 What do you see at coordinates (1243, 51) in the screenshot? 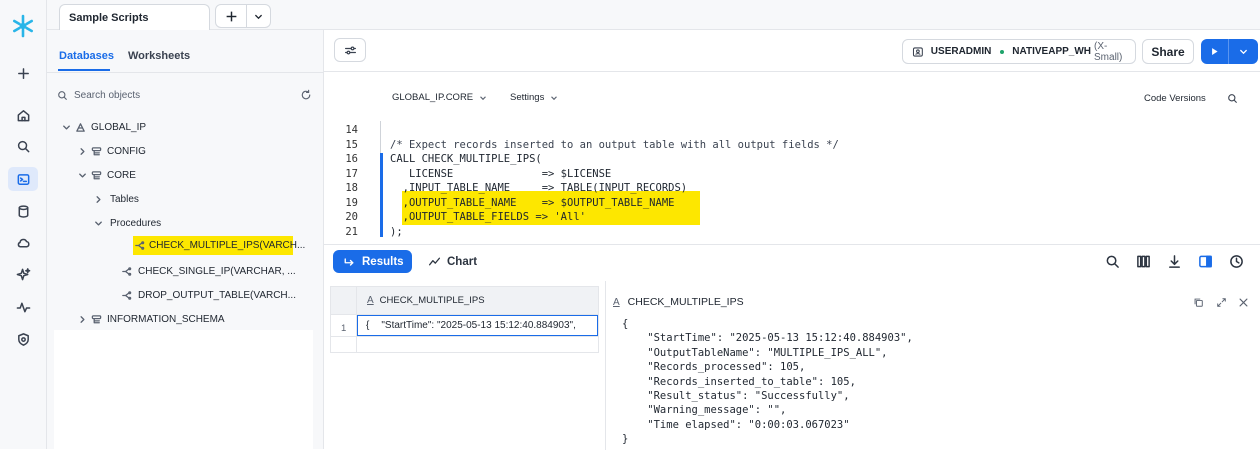
I see `run-options-chevron-down-icon` at bounding box center [1243, 51].